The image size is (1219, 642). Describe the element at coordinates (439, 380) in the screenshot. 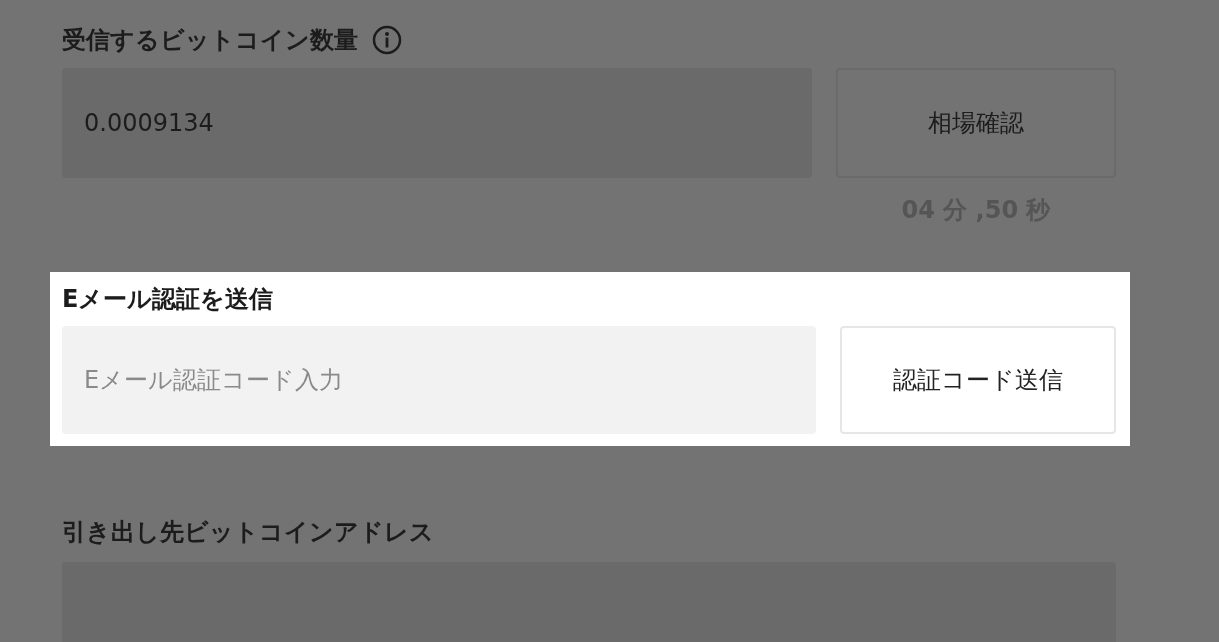

I see `email-code-field: Eメール認証コード入力` at that location.